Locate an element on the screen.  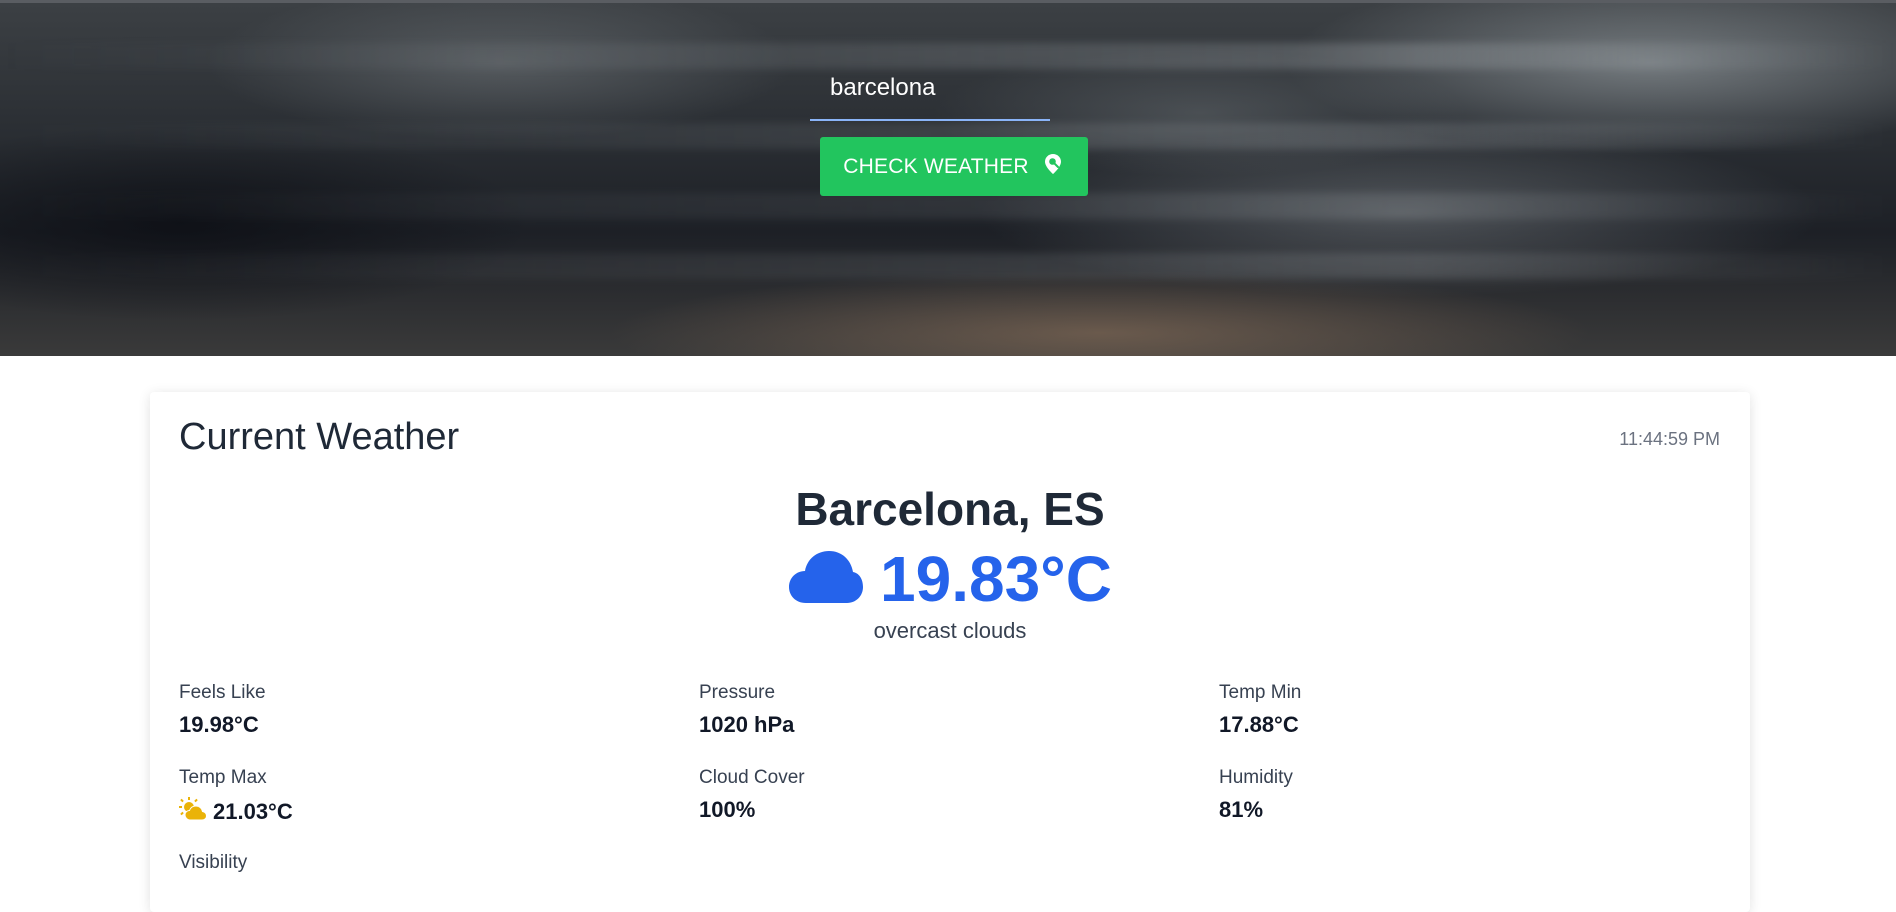
stat-value: 100% is located at coordinates (727, 809).